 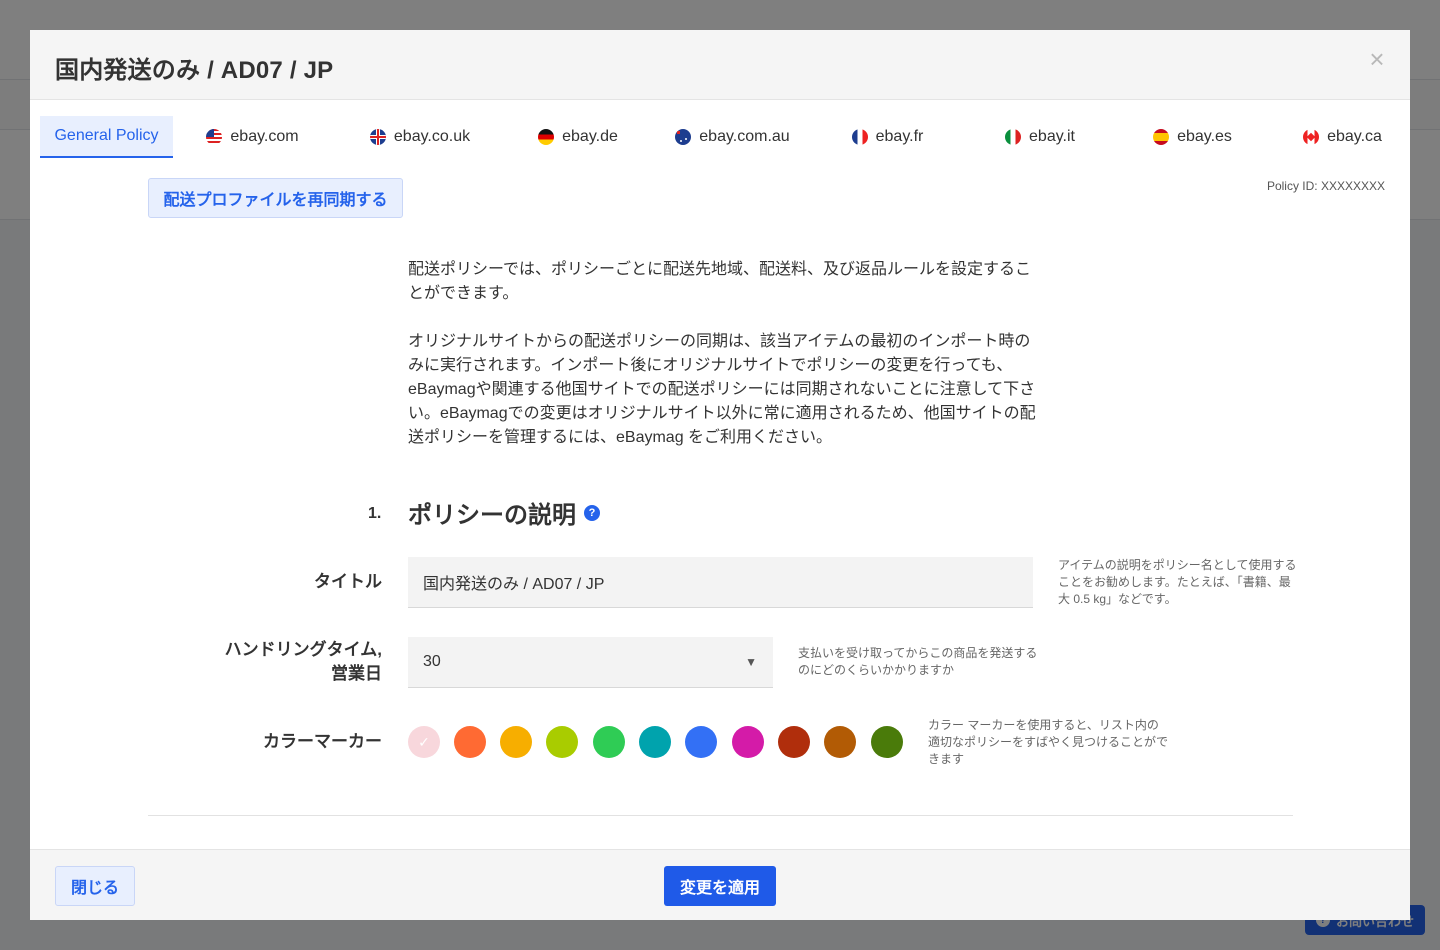 I want to click on tab-label: ebay.ca, so click(x=1354, y=136).